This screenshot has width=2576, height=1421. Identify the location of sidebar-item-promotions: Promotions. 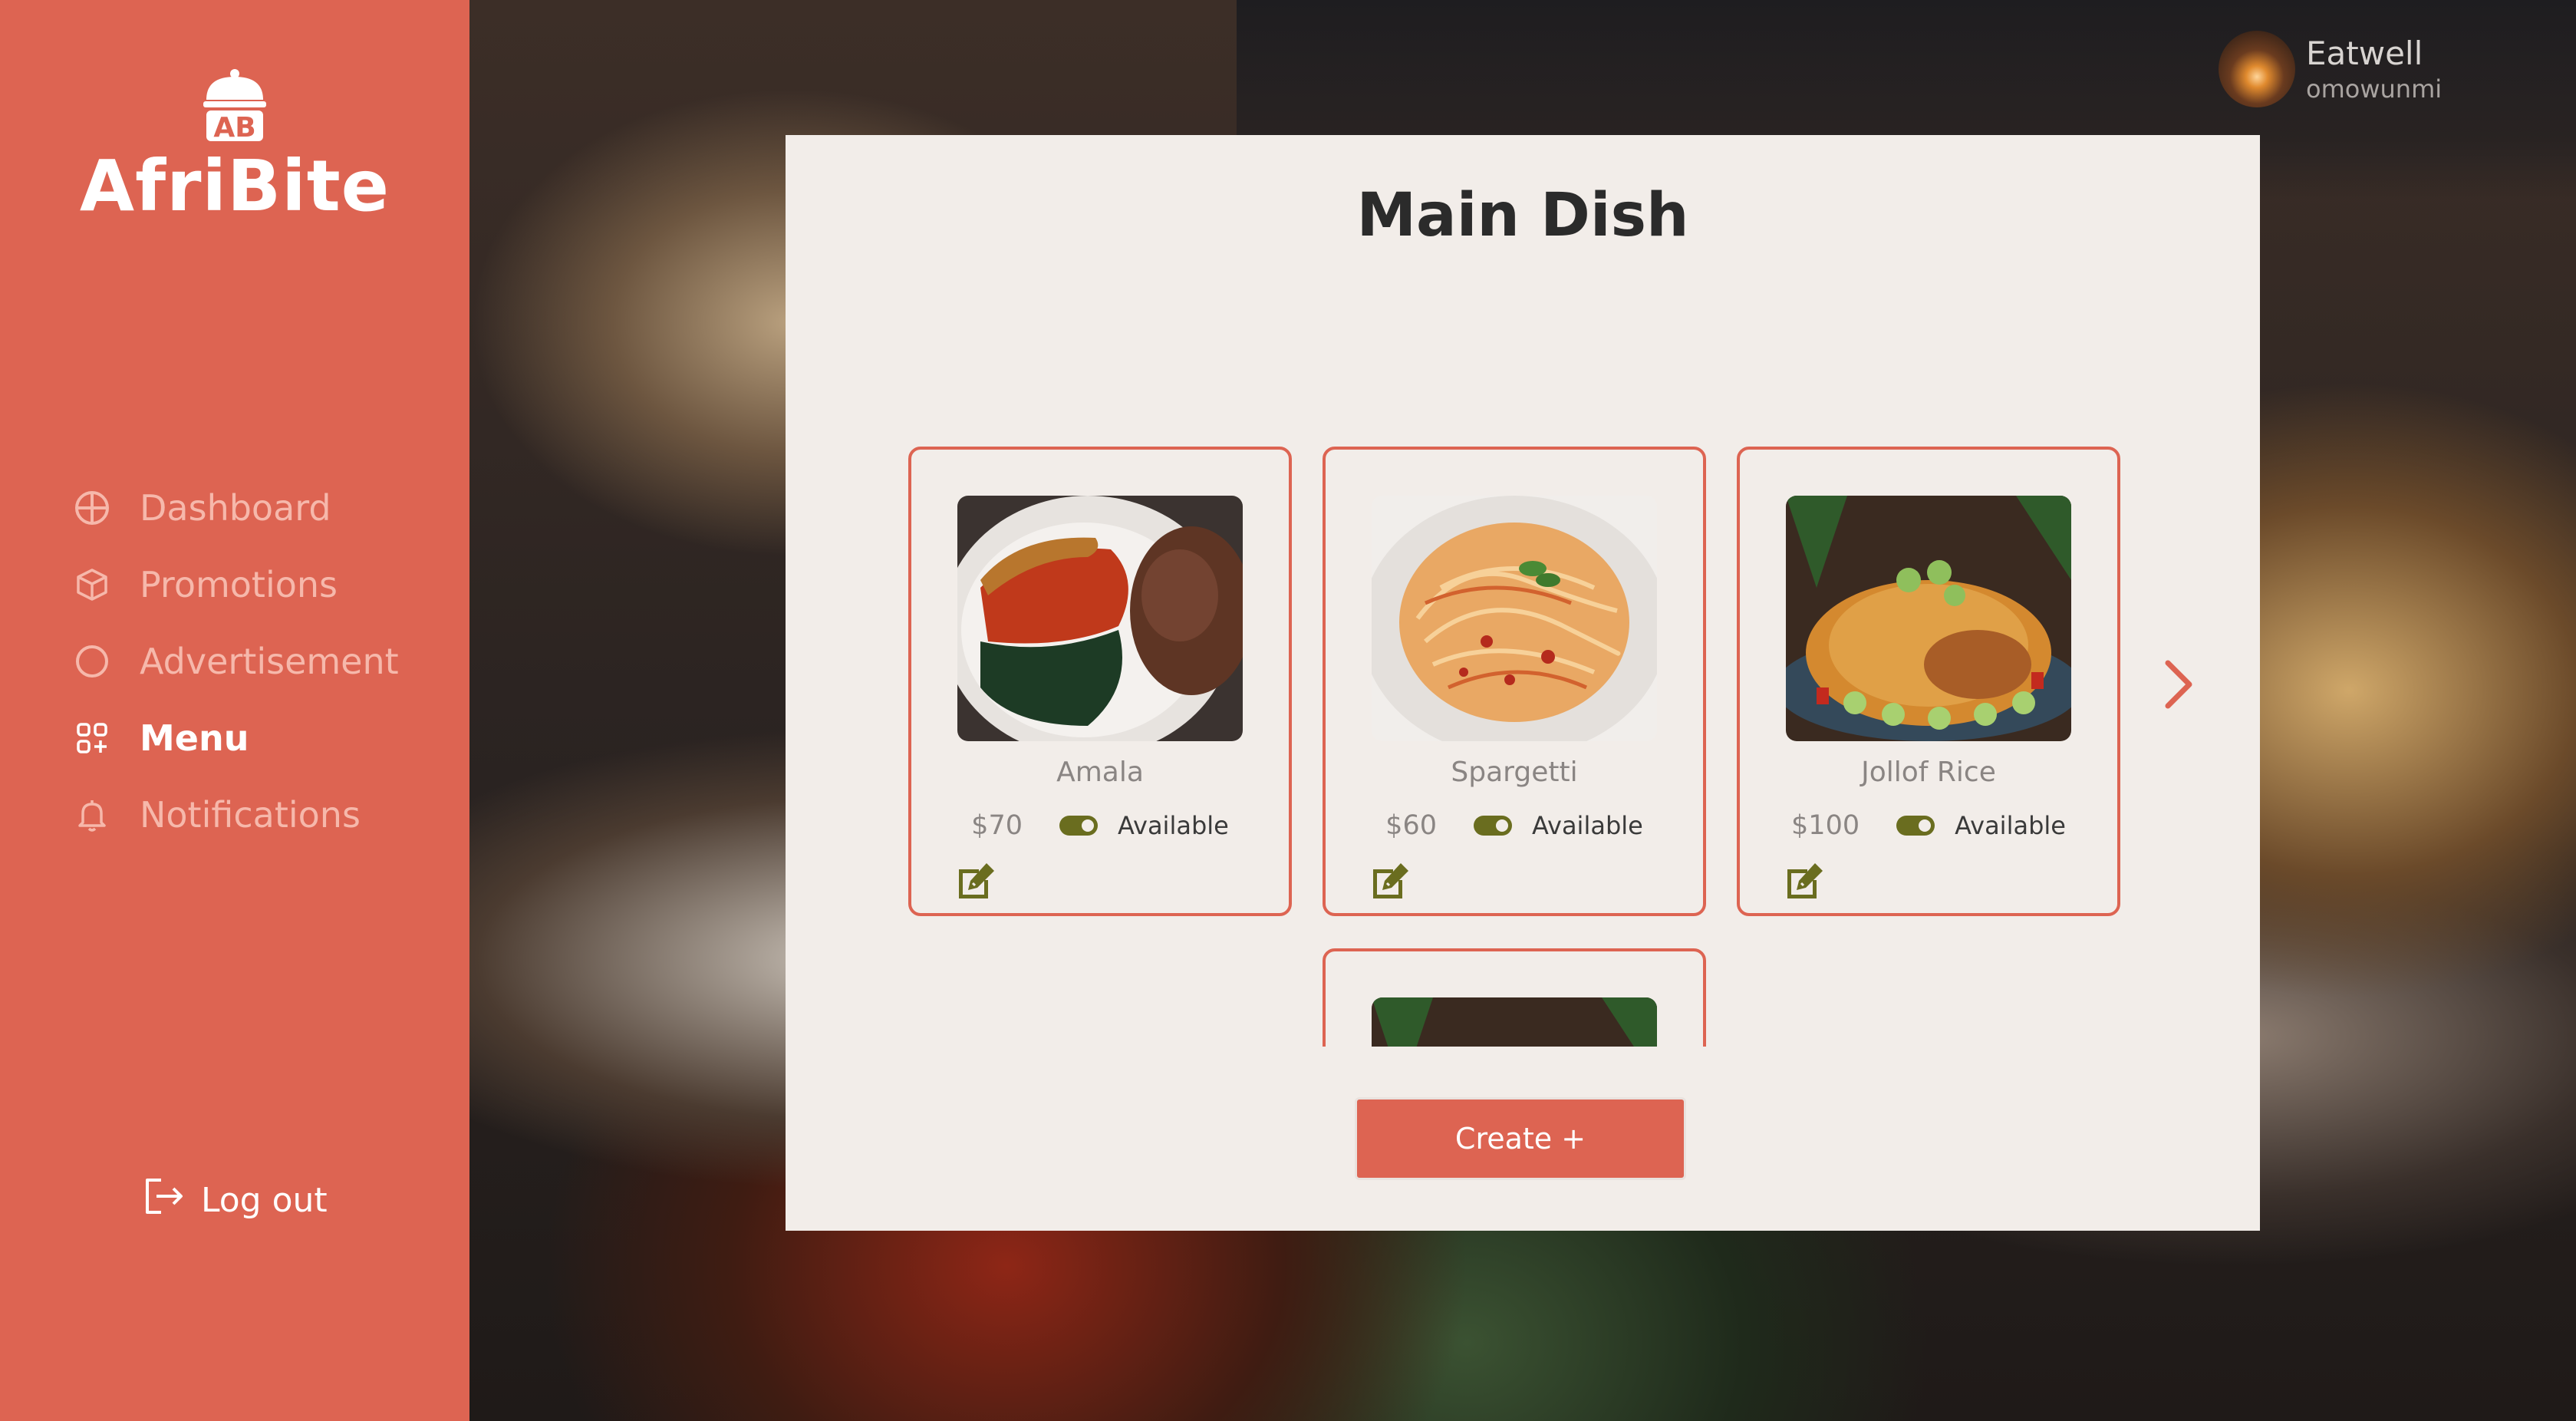
(236, 584).